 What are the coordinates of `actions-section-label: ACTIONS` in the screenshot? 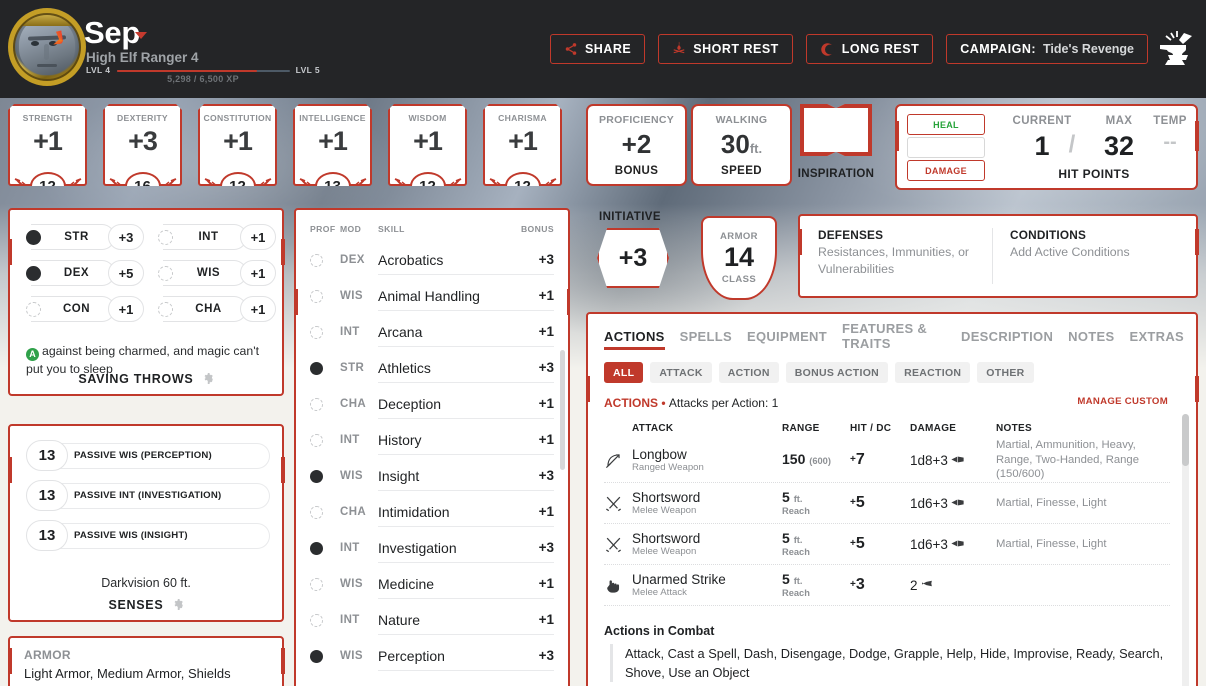 It's located at (631, 403).